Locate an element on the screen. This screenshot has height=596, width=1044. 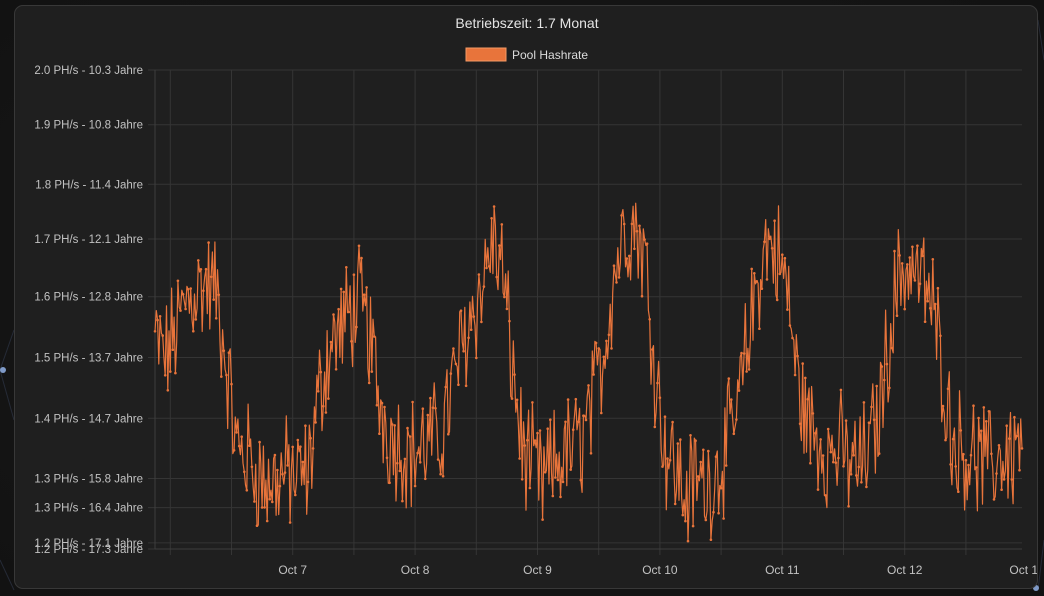
legend-swatch is located at coordinates (486, 54).